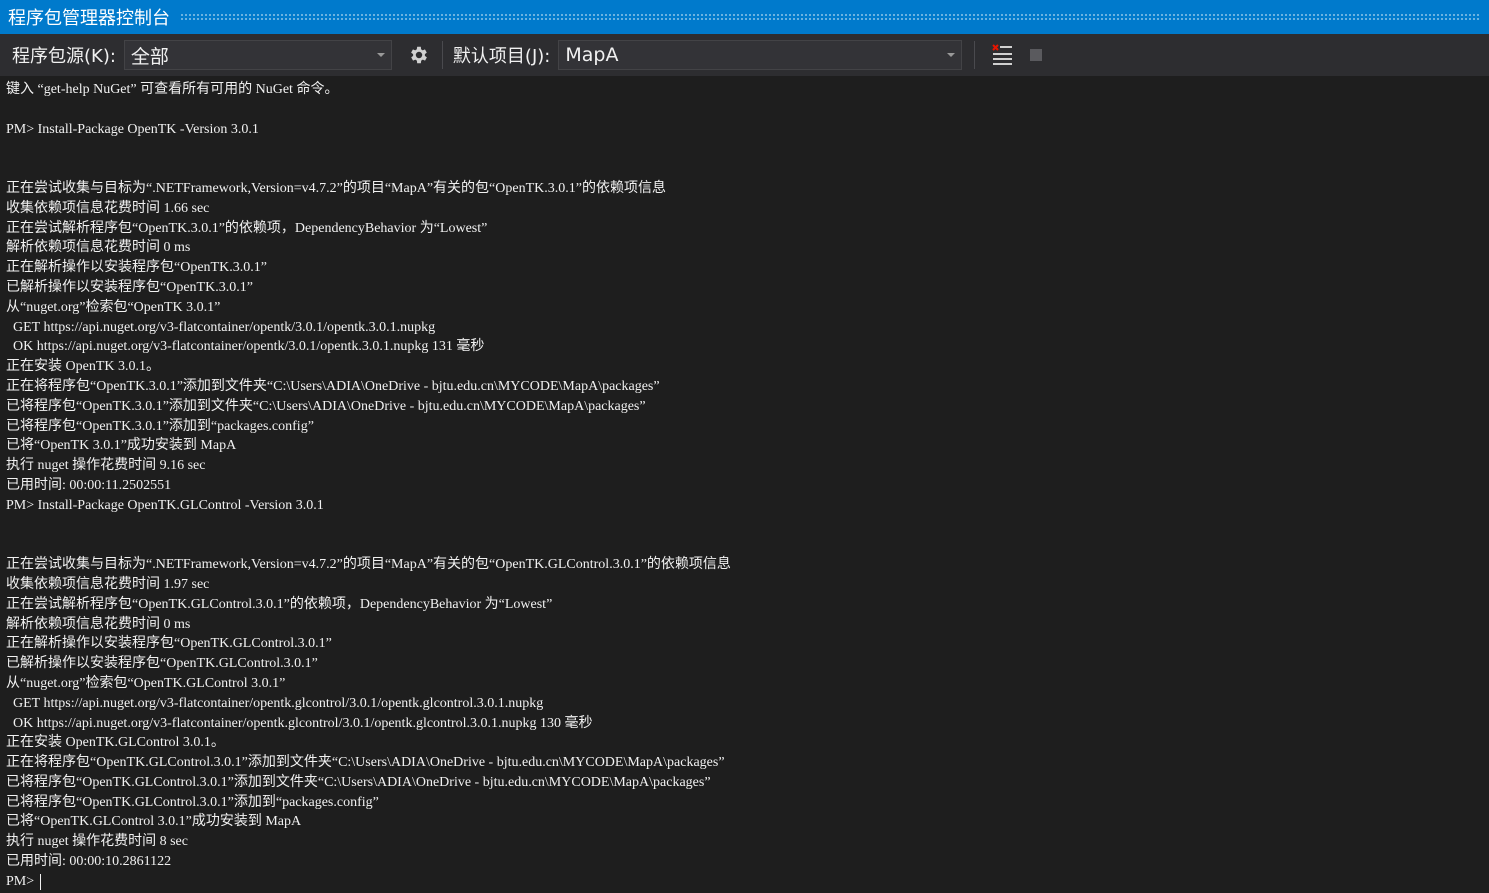  I want to click on default-project-dropdown: MapA, so click(760, 55).